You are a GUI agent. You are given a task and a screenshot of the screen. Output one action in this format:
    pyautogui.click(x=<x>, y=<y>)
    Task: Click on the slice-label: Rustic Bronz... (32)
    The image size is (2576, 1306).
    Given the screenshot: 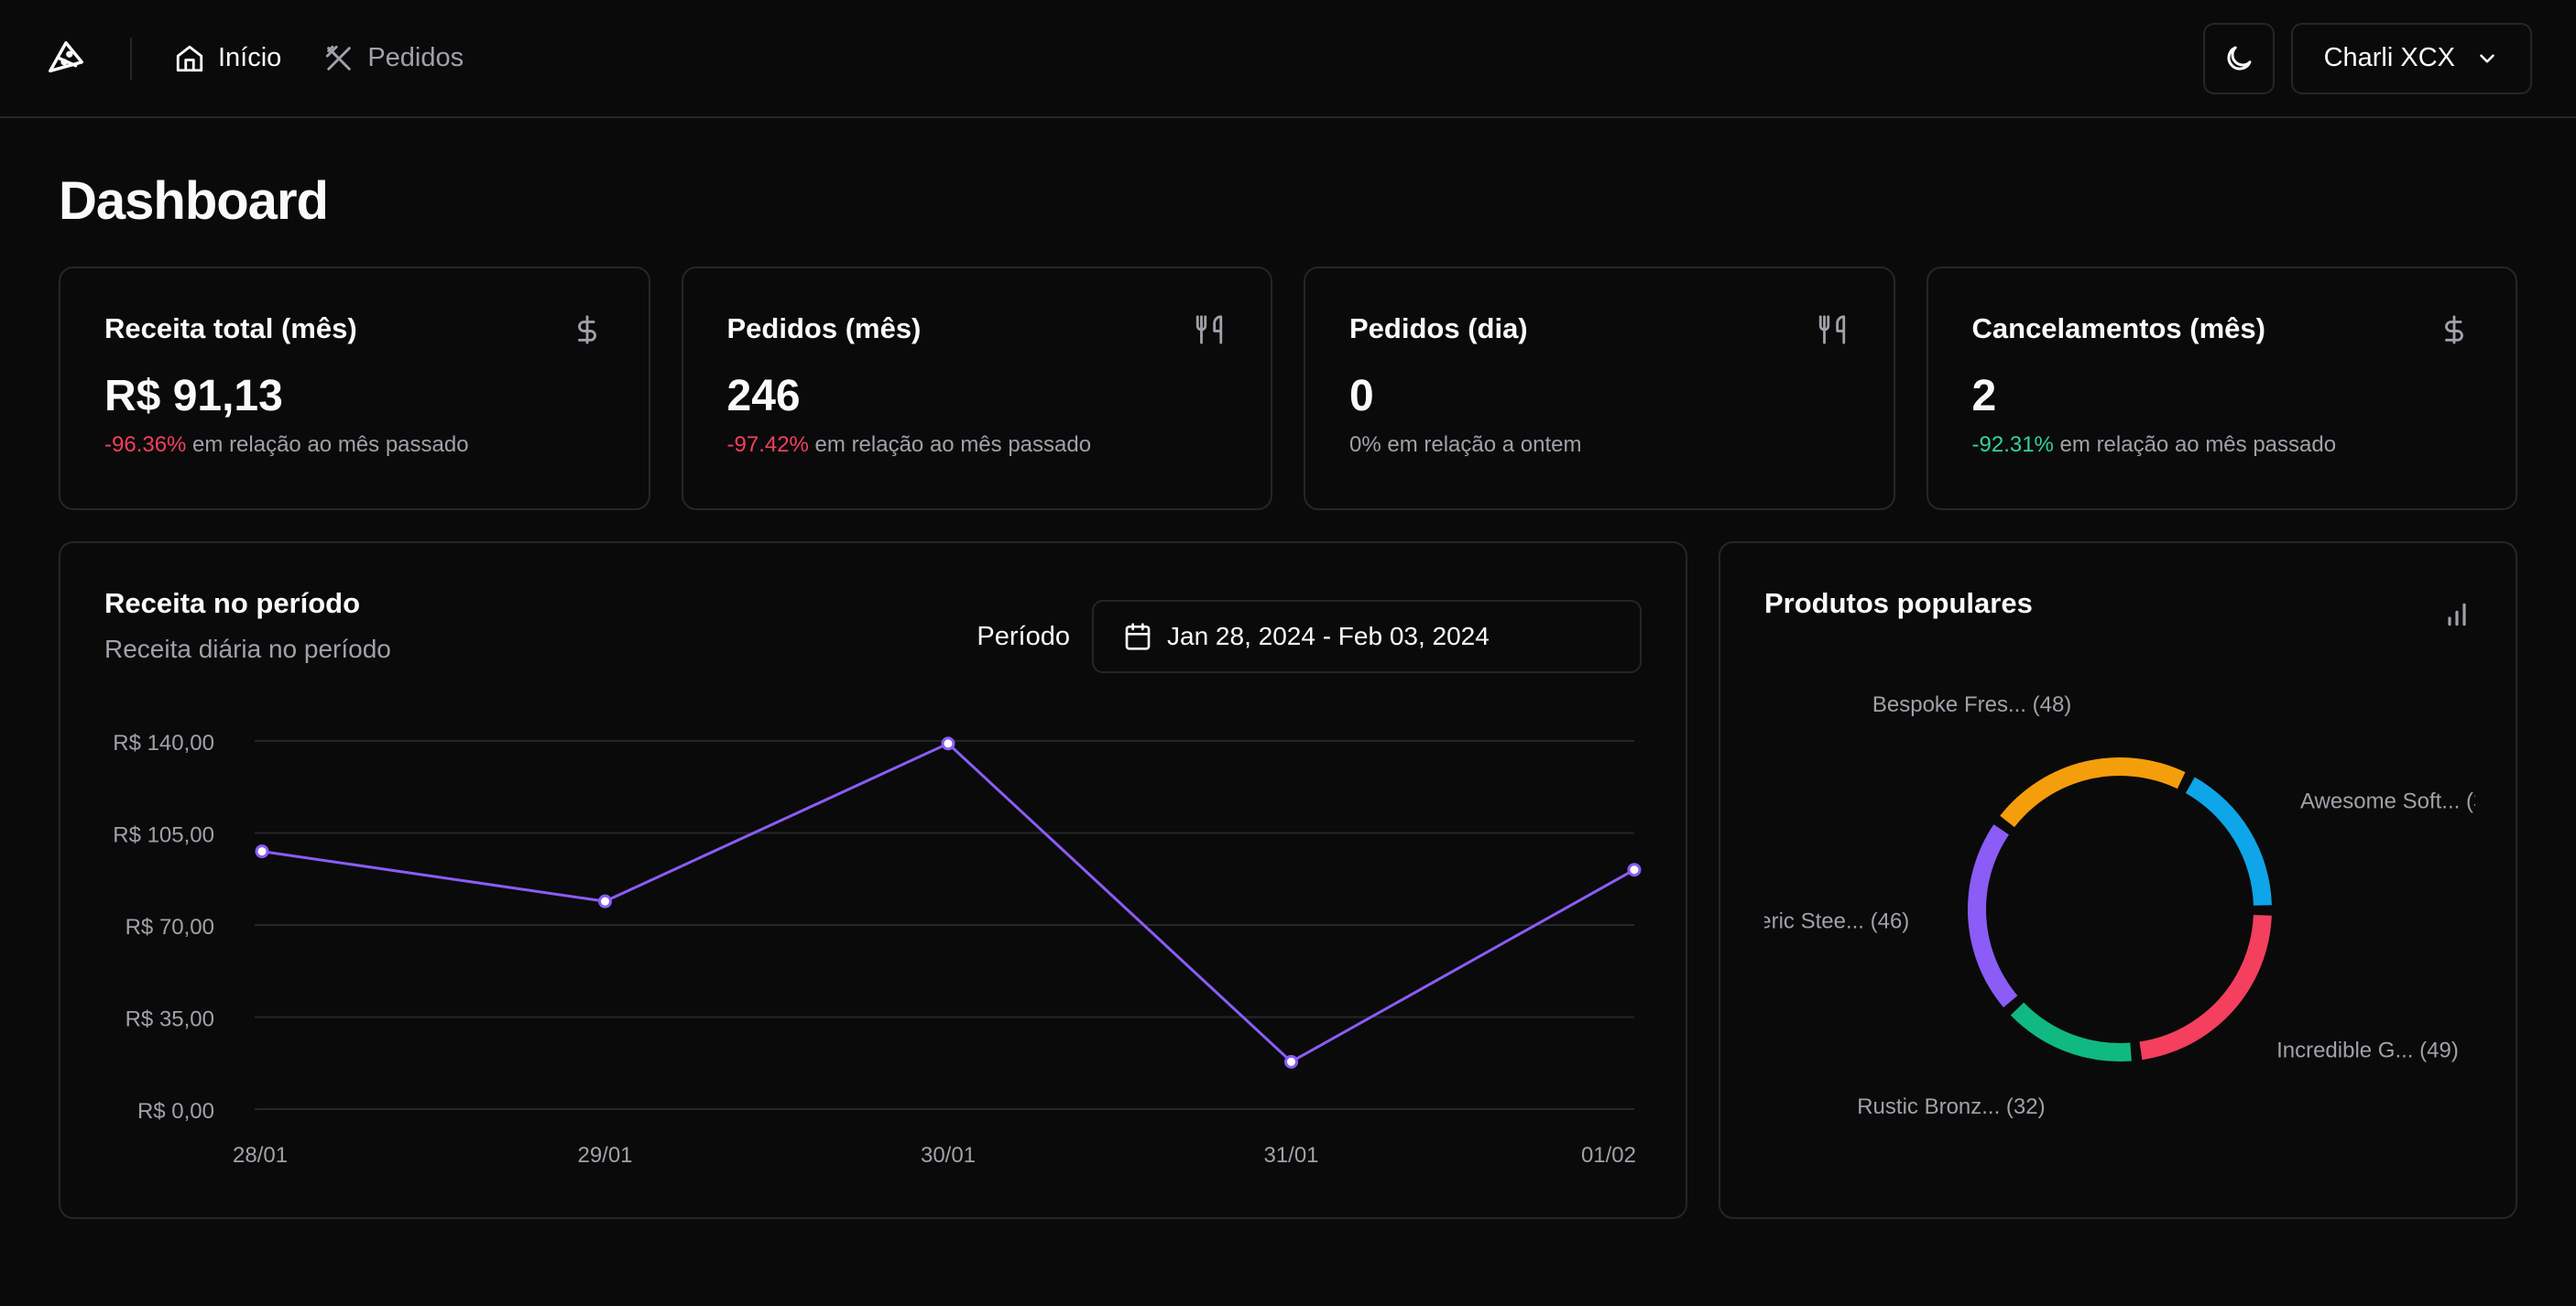 What is the action you would take?
    pyautogui.click(x=1951, y=1106)
    